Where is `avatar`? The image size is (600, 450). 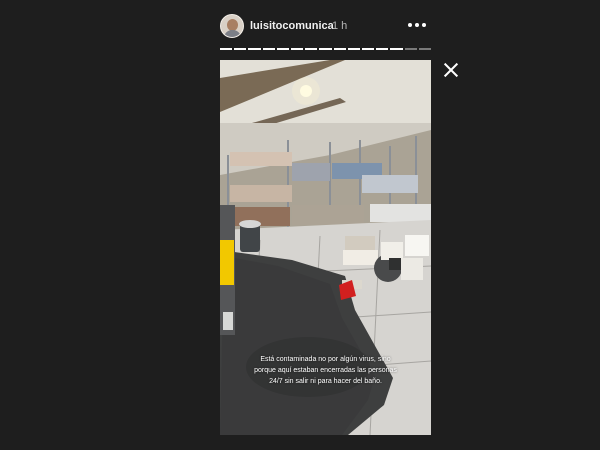
avatar is located at coordinates (232, 26).